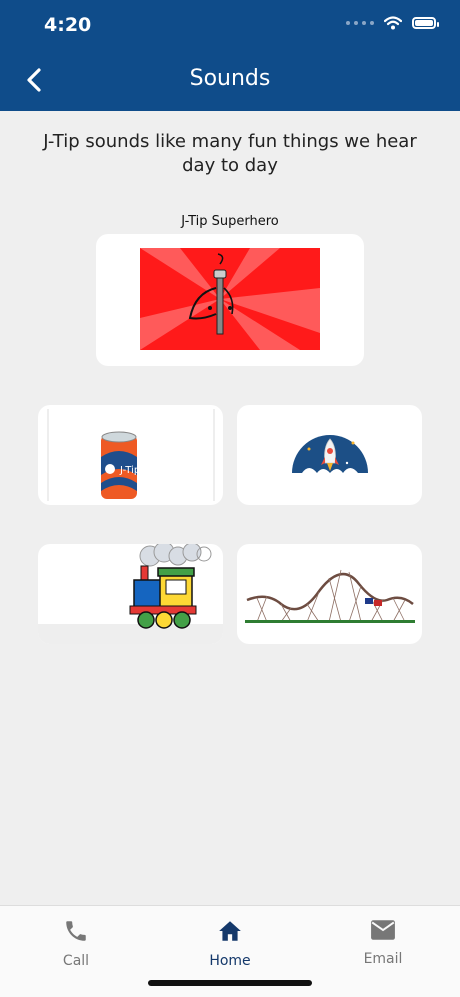 This screenshot has height=997, width=460. What do you see at coordinates (383, 959) in the screenshot?
I see `tab-email-label: Email` at bounding box center [383, 959].